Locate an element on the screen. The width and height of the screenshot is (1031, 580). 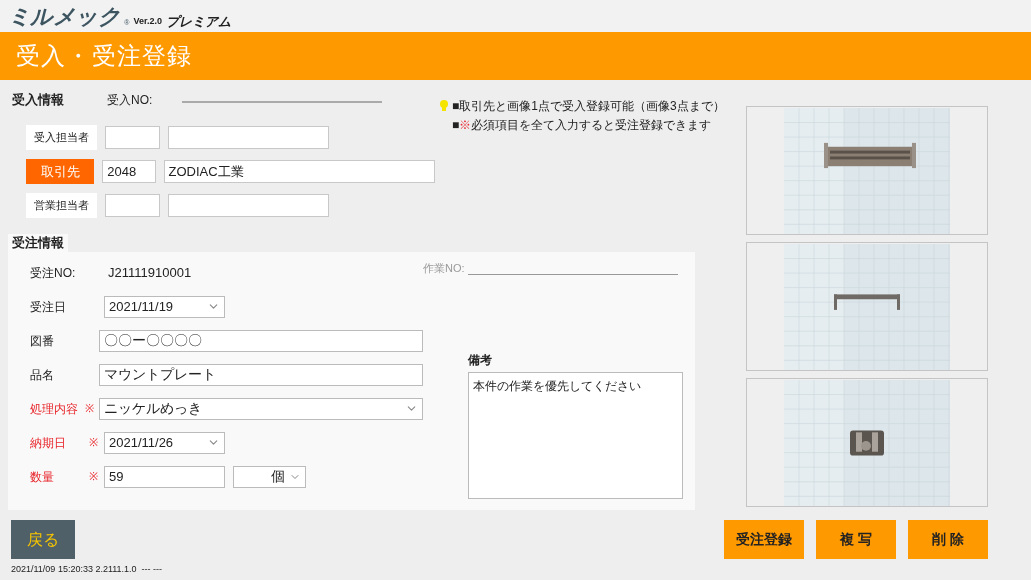
code-field: 2048 is located at coordinates (129, 171).